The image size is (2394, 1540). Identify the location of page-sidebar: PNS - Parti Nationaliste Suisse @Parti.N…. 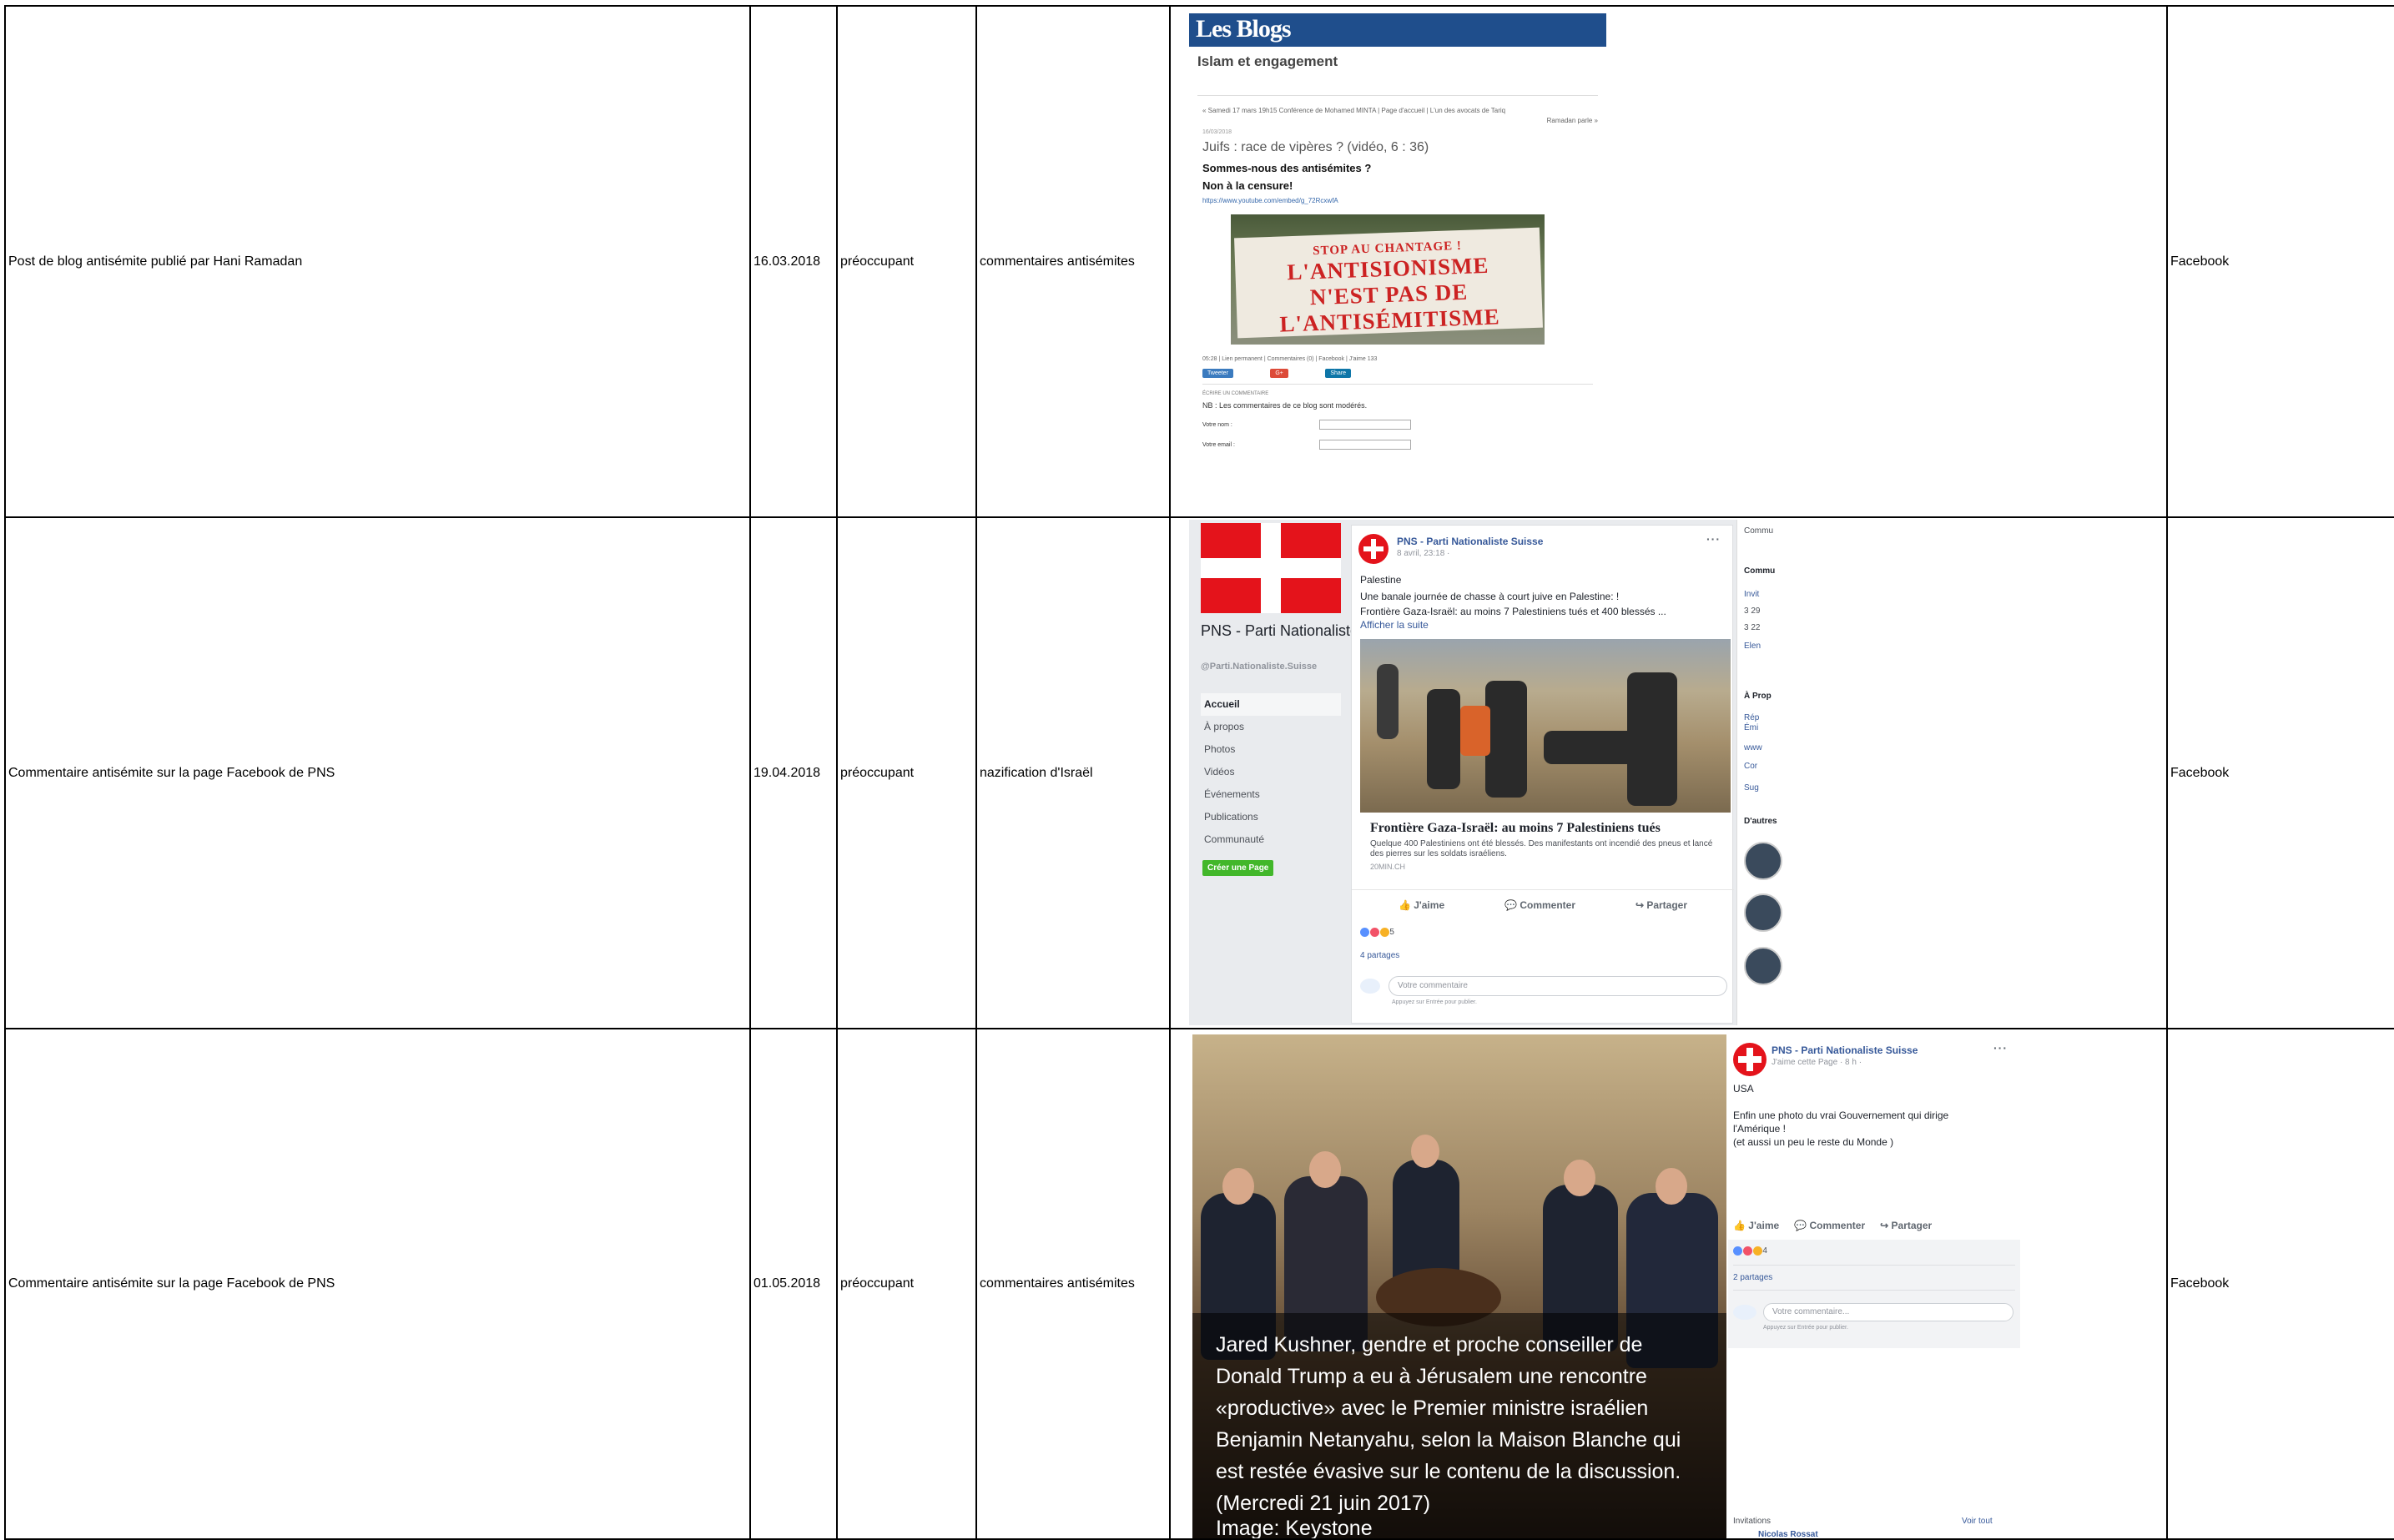
(1298, 772).